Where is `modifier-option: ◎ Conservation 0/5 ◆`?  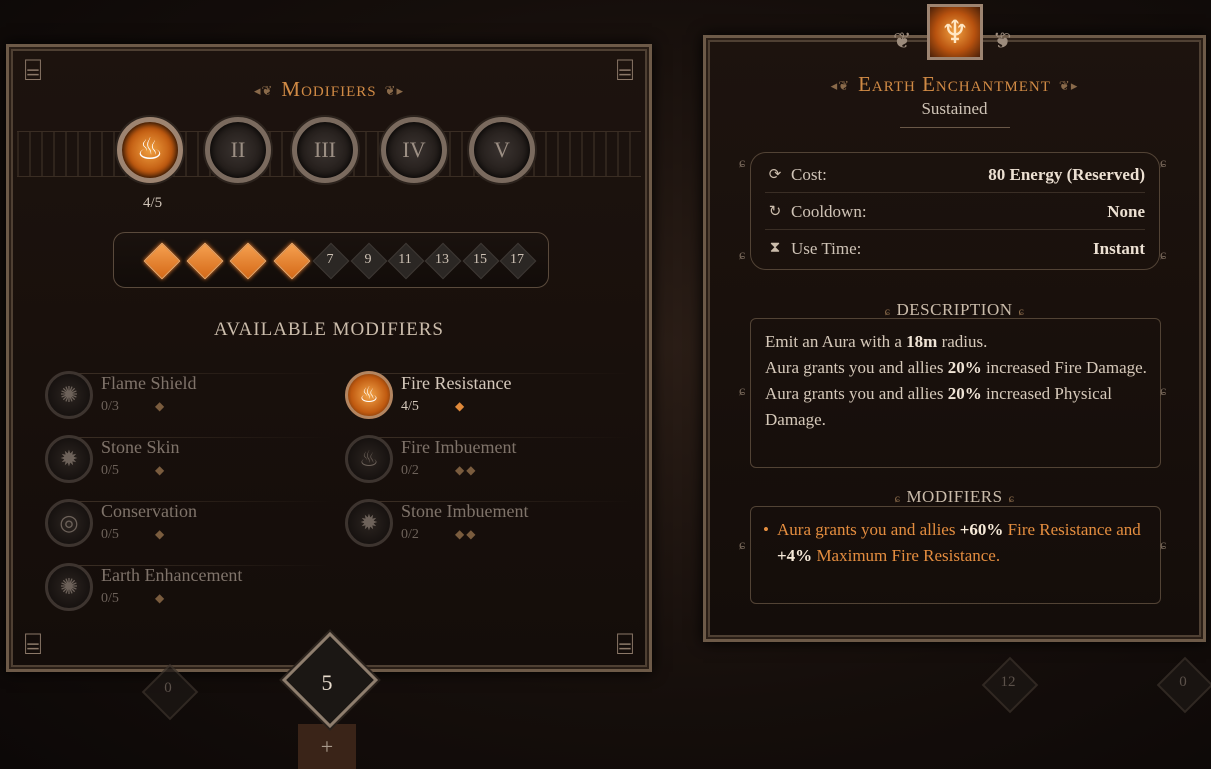 modifier-option: ◎ Conservation 0/5 ◆ is located at coordinates (185, 523).